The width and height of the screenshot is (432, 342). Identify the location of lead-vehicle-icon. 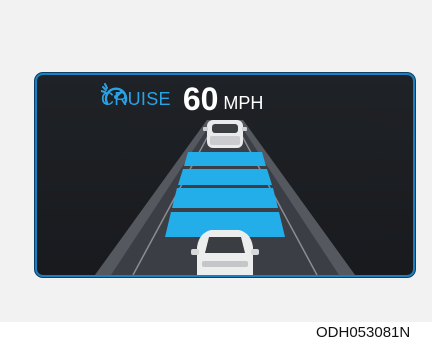
(225, 134).